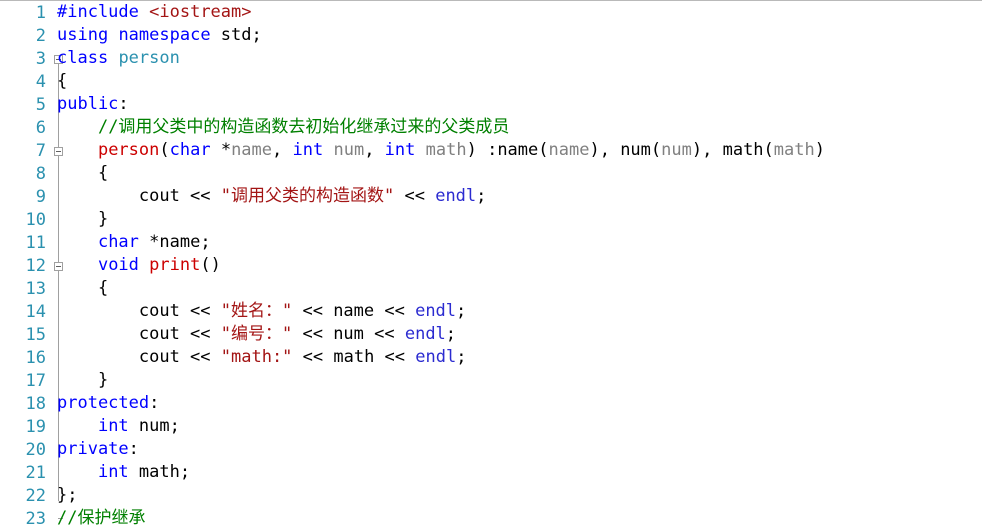 The width and height of the screenshot is (982, 531). What do you see at coordinates (93, 449) in the screenshot?
I see `code-token-kw: private` at bounding box center [93, 449].